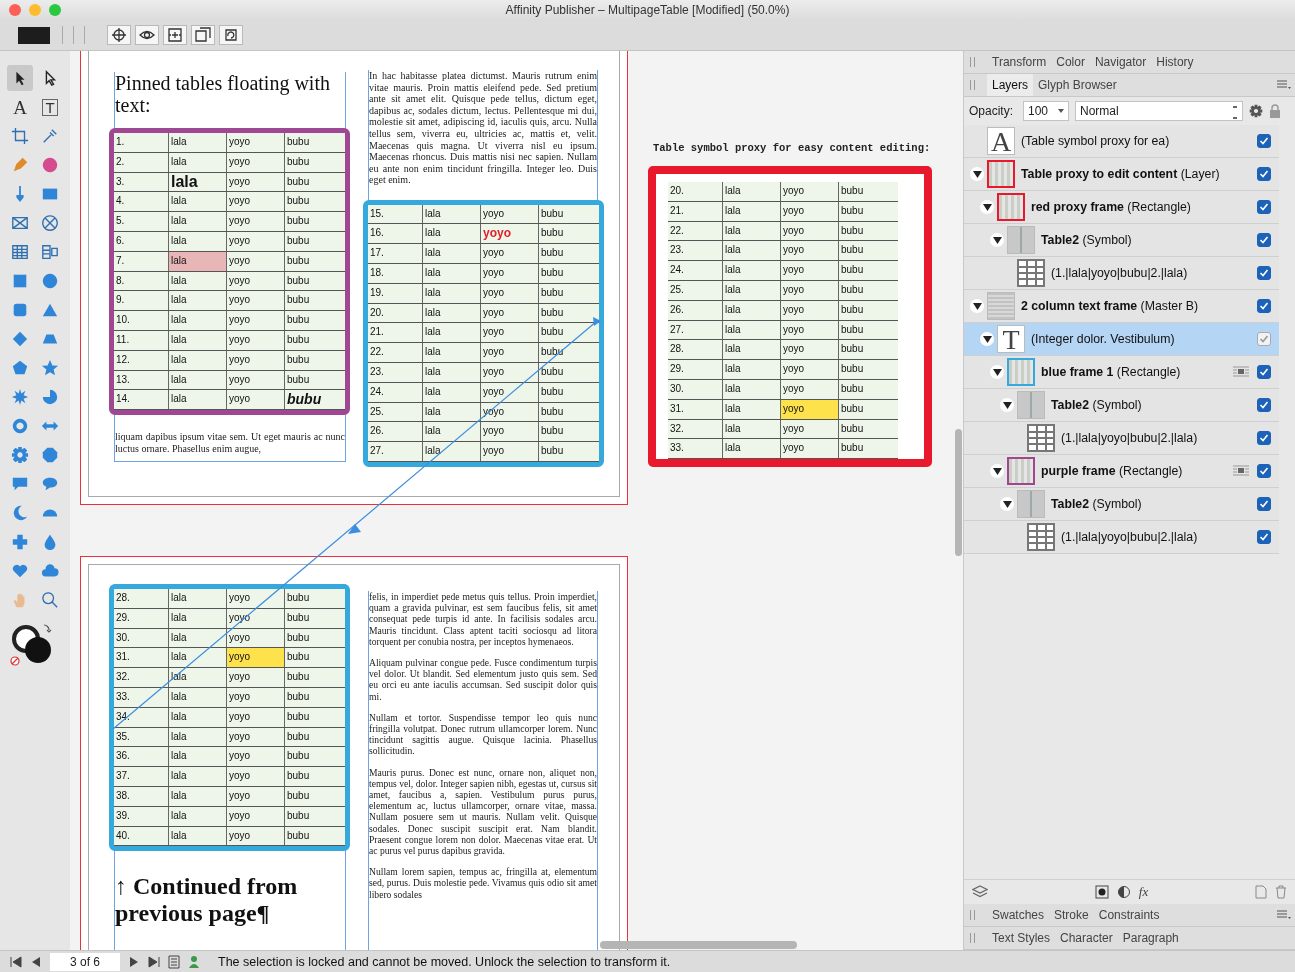 The width and height of the screenshot is (1295, 972). Describe the element at coordinates (1159, 111) in the screenshot. I see `blend-mode-select: Normal` at that location.